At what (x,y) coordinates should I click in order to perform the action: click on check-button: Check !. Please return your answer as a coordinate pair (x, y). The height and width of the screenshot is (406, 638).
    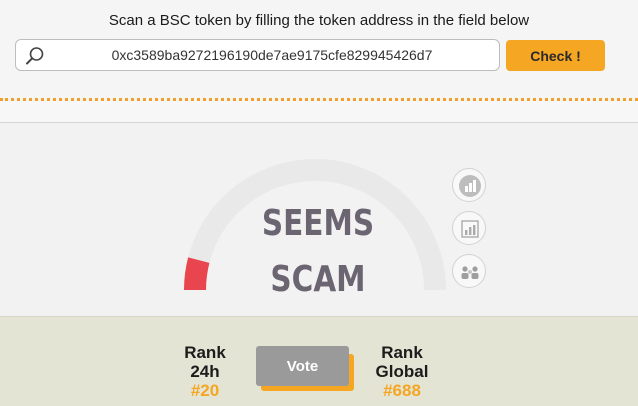
    Looking at the image, I should click on (555, 55).